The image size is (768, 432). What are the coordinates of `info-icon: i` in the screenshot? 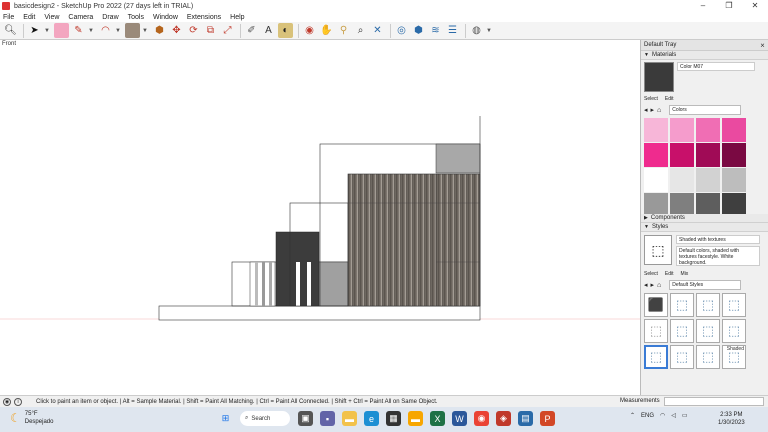 It's located at (18, 401).